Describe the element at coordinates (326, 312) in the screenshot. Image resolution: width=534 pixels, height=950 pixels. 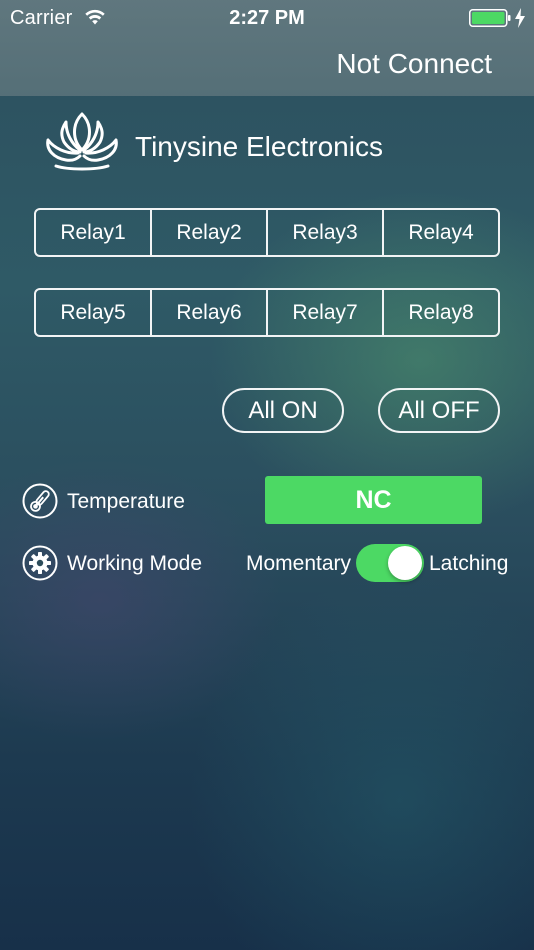
I see `relay-7-button: Relay7` at that location.